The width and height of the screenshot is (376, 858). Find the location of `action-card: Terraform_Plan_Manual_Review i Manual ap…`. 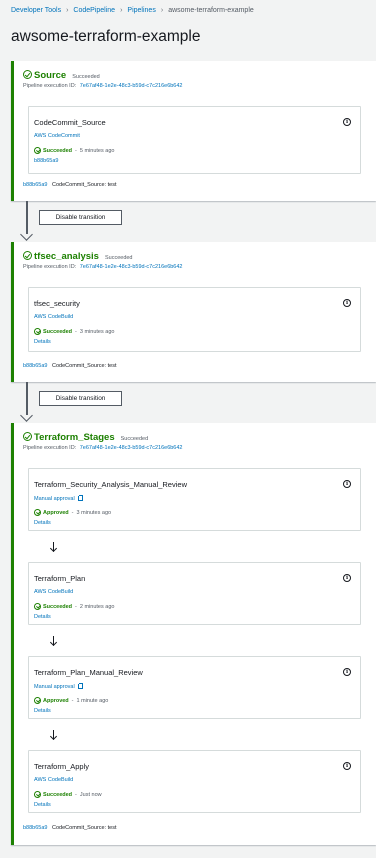

action-card: Terraform_Plan_Manual_Review i Manual ap… is located at coordinates (194, 687).